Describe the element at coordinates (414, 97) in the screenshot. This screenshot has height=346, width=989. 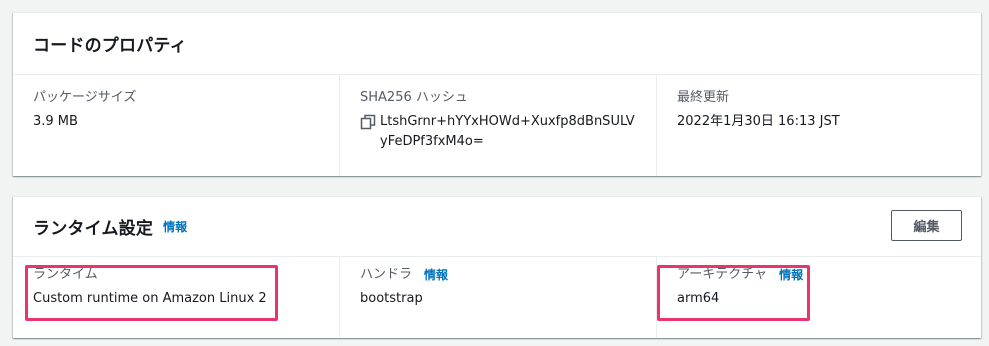
I see `sha256-label: SHA256 ハッシュ` at that location.